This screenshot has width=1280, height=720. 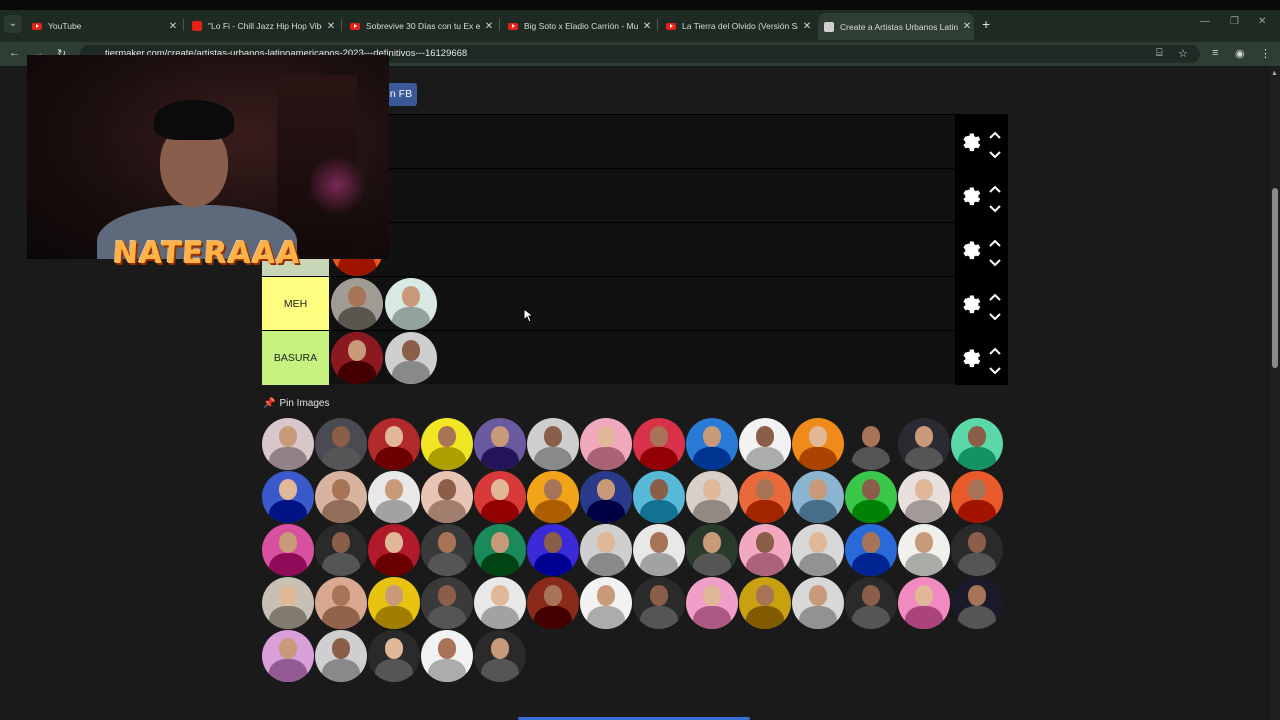 What do you see at coordinates (1262, 21) in the screenshot?
I see `window-close-icon: ✕` at bounding box center [1262, 21].